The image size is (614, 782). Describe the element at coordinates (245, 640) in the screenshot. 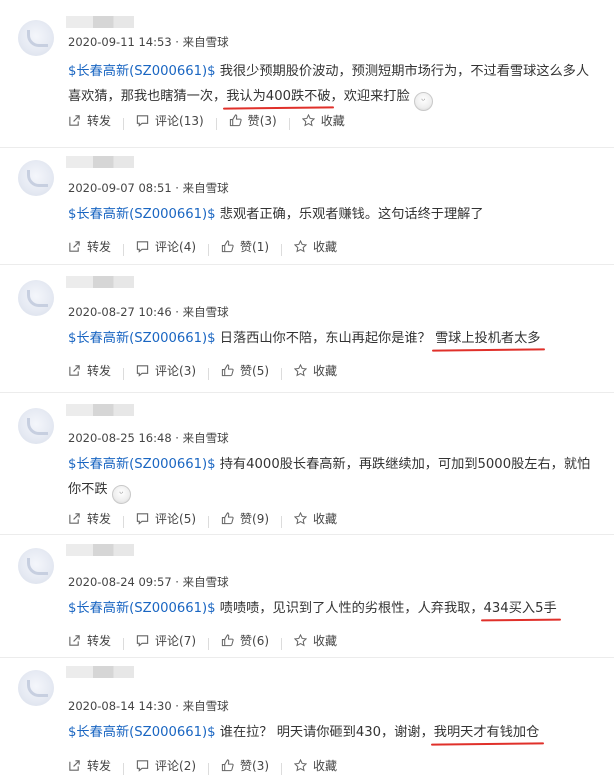

I see `like-button: 赞 (6)` at that location.